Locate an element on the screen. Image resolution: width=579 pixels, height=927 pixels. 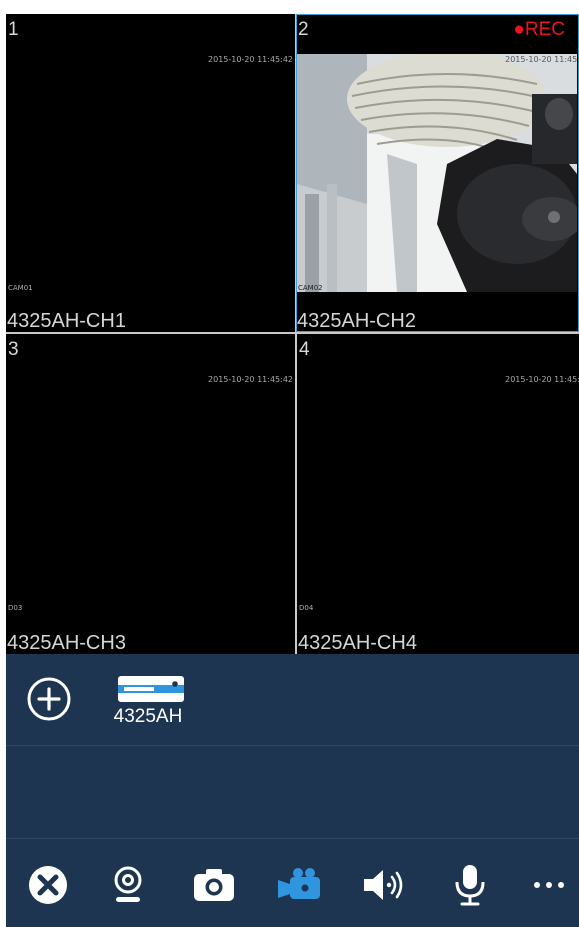
close-all-button is located at coordinates (48, 885).